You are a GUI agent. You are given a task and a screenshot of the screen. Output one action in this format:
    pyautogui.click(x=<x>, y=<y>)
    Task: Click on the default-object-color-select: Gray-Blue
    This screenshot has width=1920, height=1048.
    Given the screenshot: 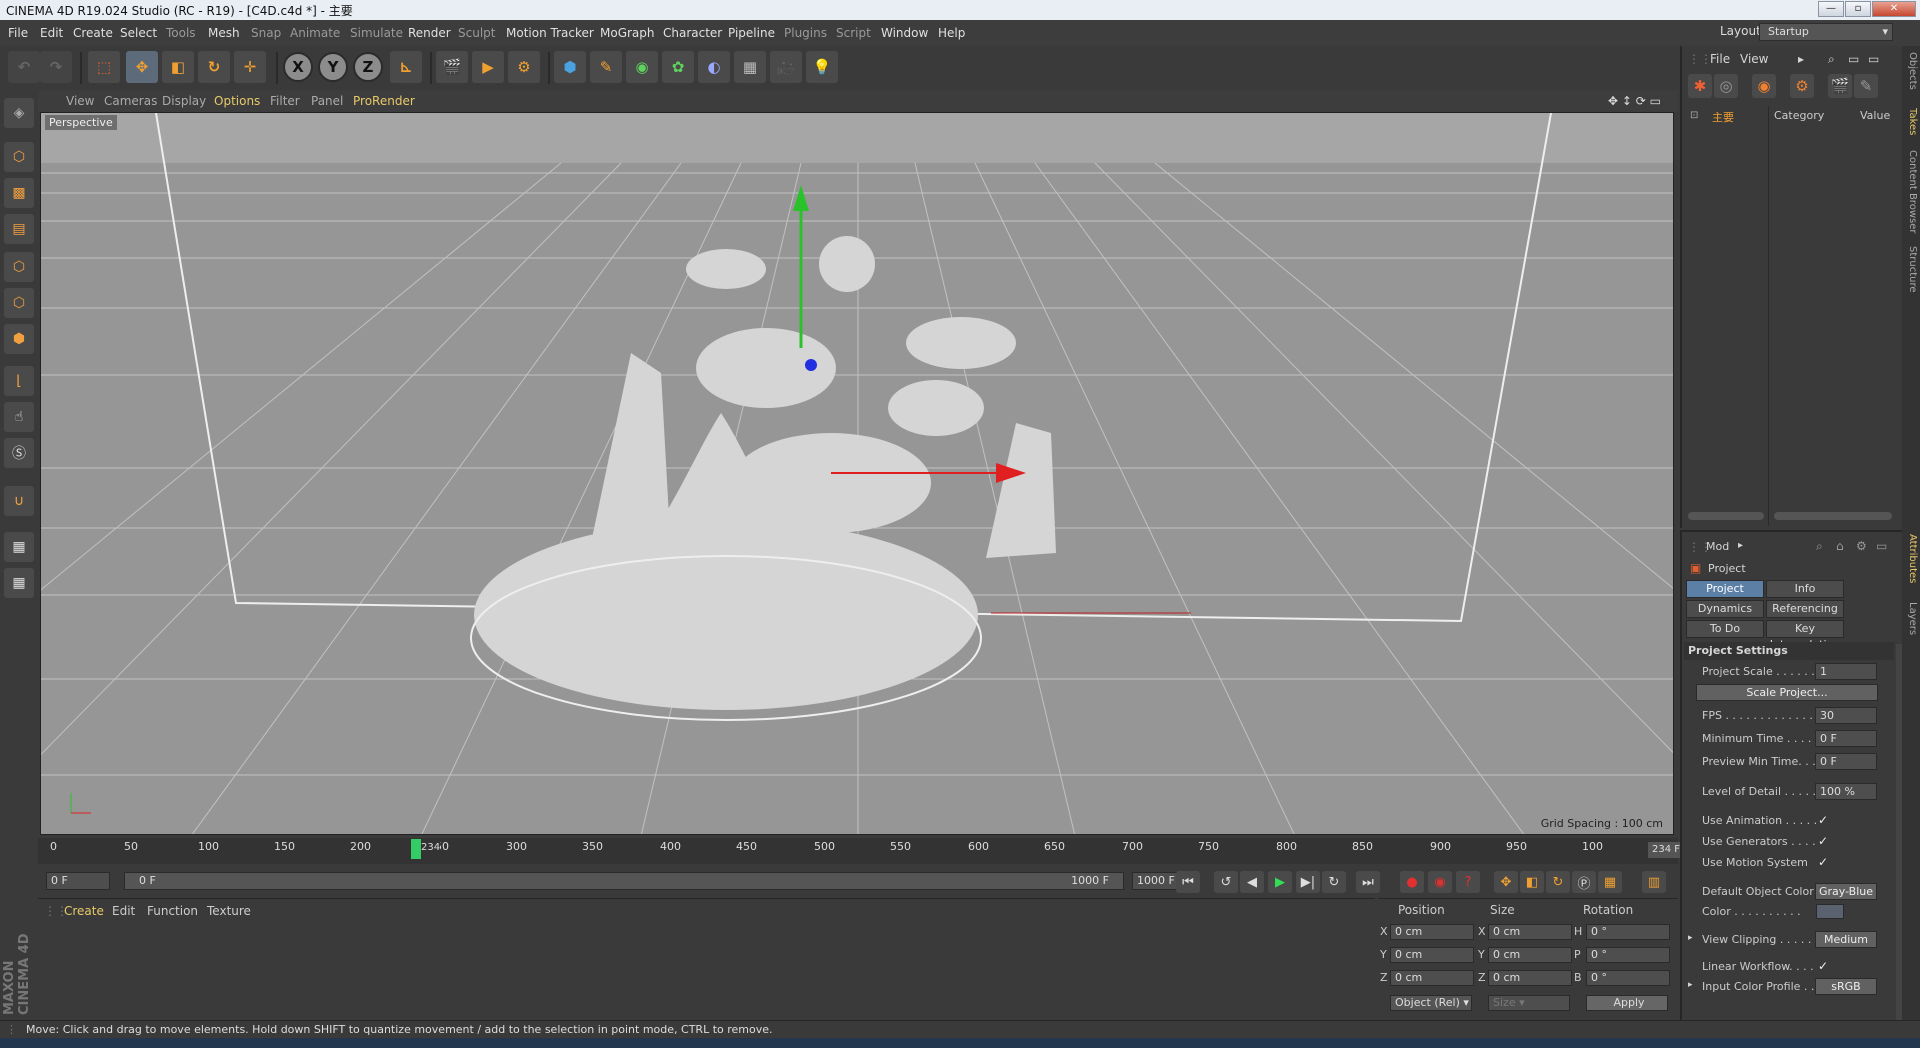 What is the action you would take?
    pyautogui.click(x=1846, y=891)
    